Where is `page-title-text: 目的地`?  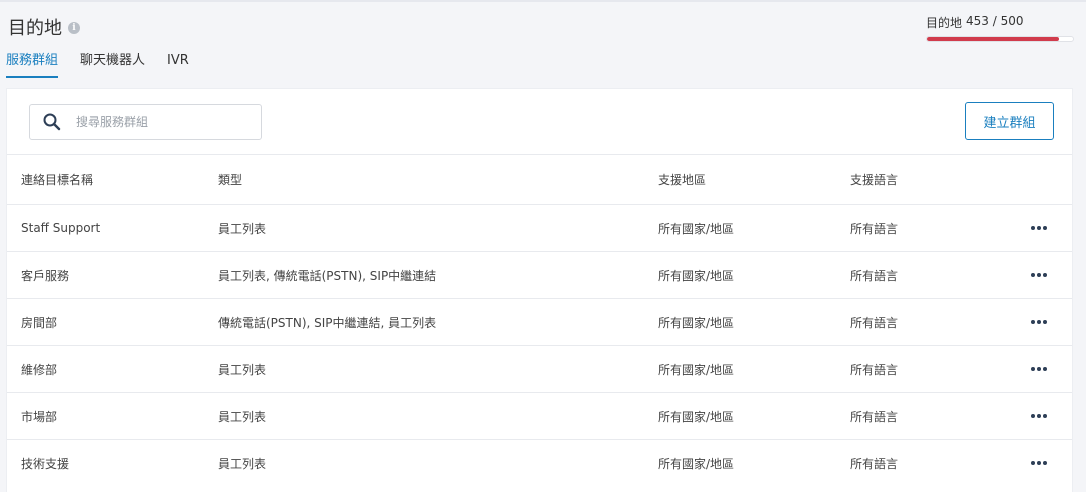 page-title-text: 目的地 is located at coordinates (35, 28).